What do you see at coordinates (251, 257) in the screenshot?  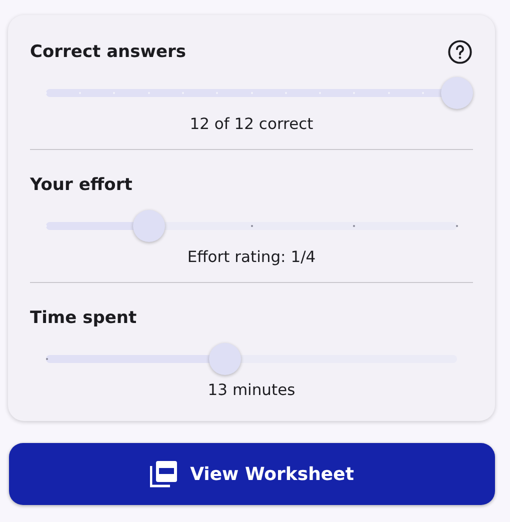 I see `slider-value: Effort rating: 1/4` at bounding box center [251, 257].